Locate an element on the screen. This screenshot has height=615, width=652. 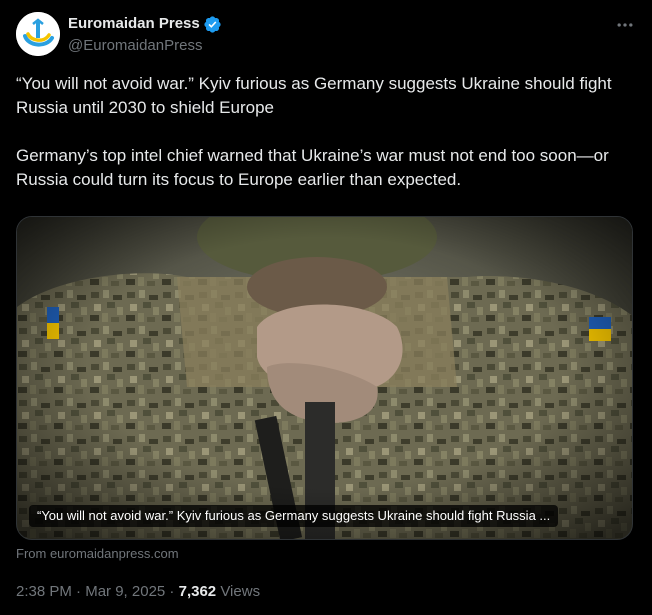
tweet-meta: 2:38 PM · Mar 9, 2025 · 7,362 Views is located at coordinates (138, 592).